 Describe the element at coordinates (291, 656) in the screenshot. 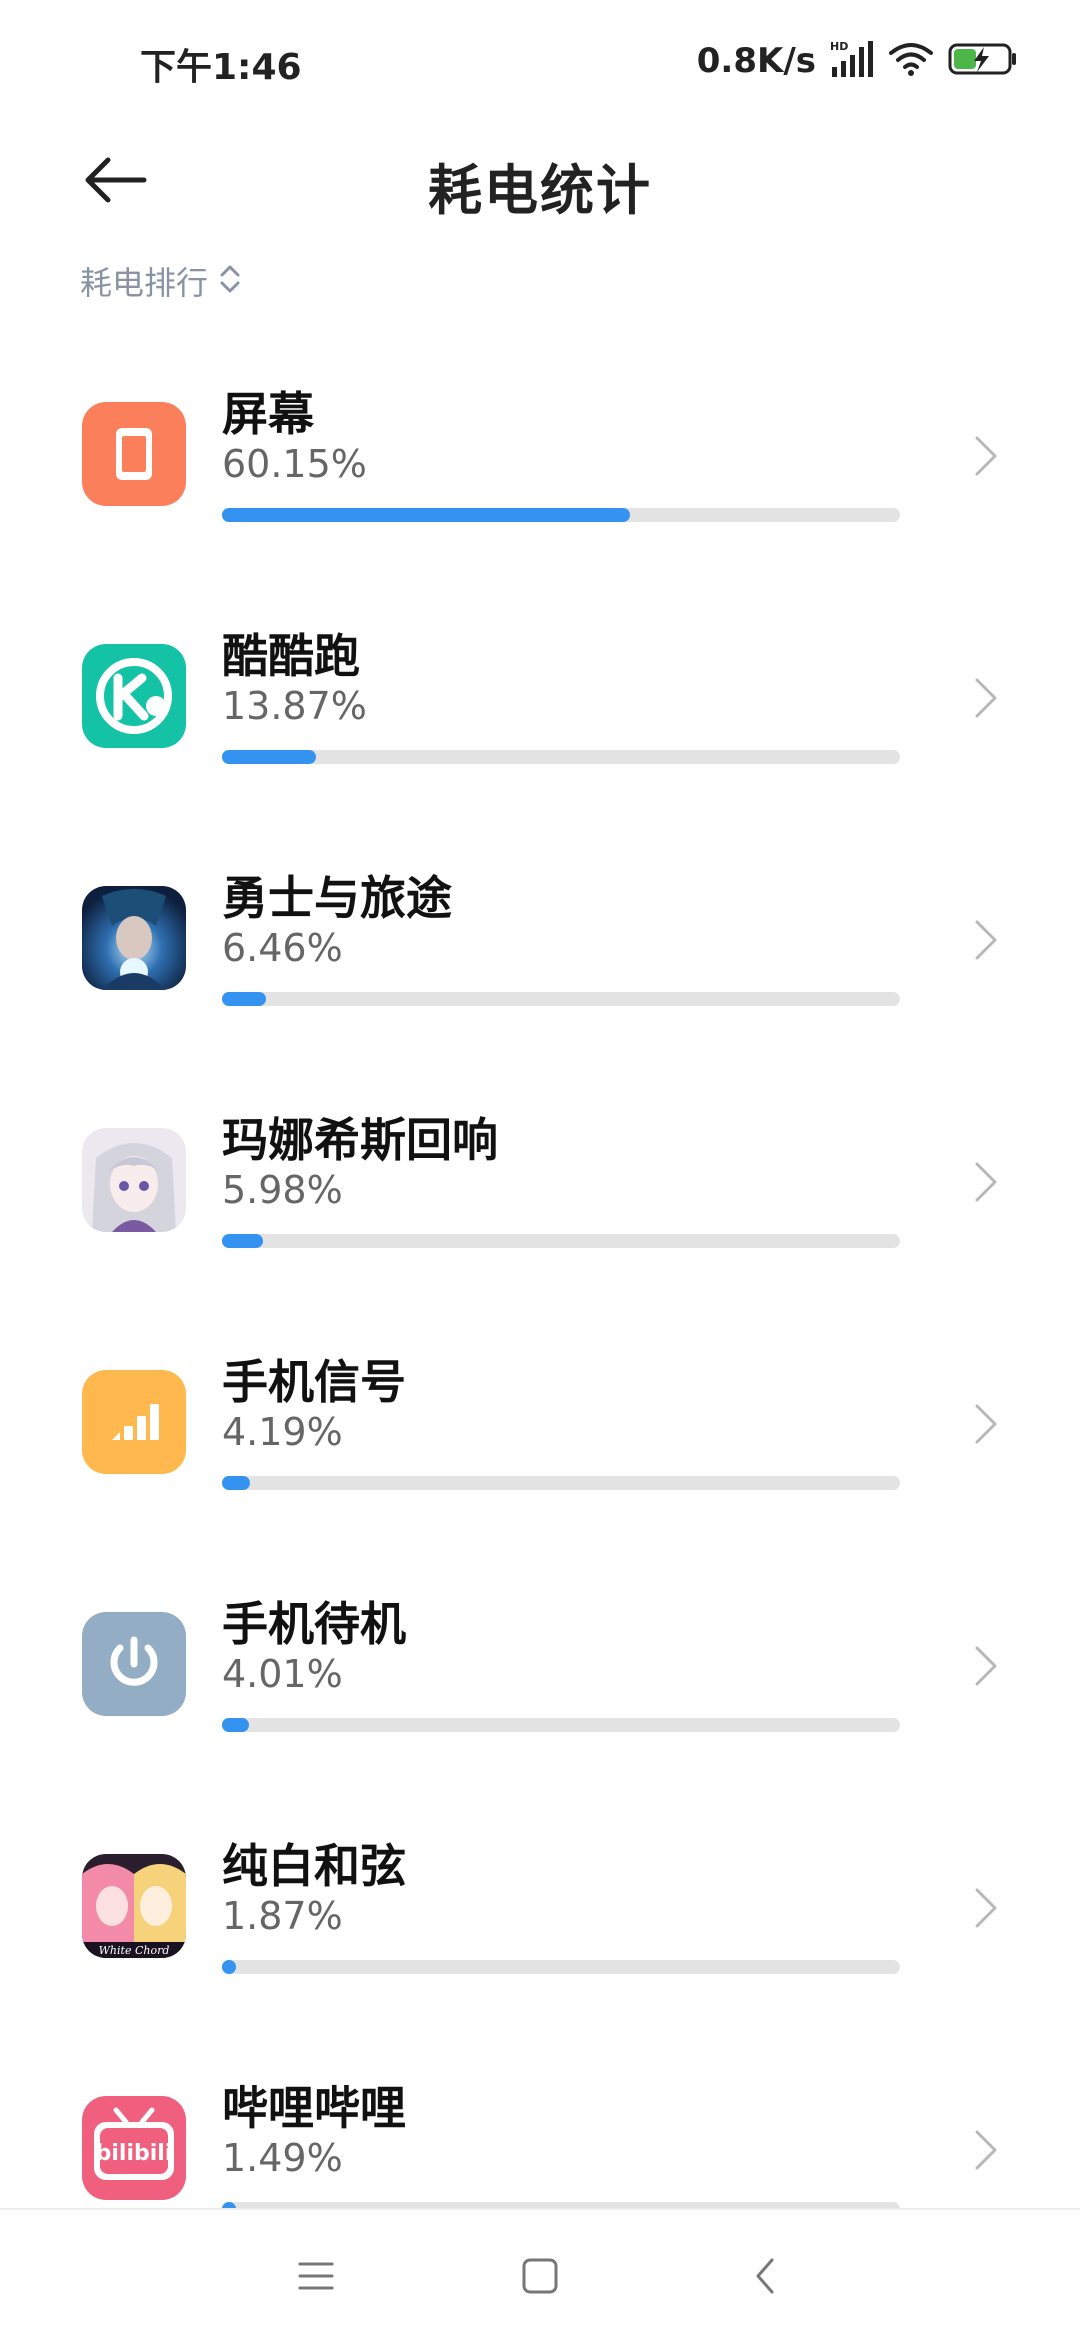

I see `app-name: 酷酷跑` at that location.